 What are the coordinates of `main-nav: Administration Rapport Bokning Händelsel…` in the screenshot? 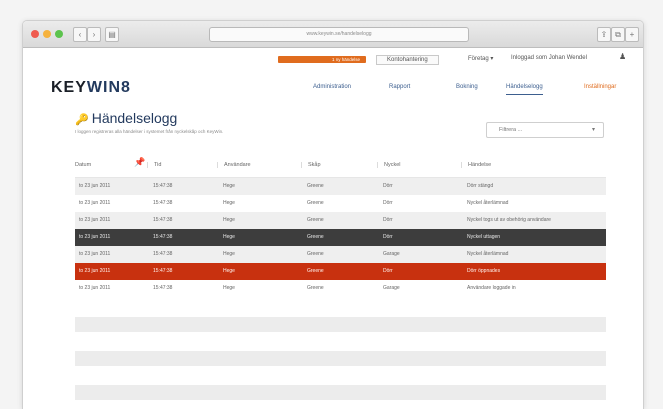 It's located at (333, 90).